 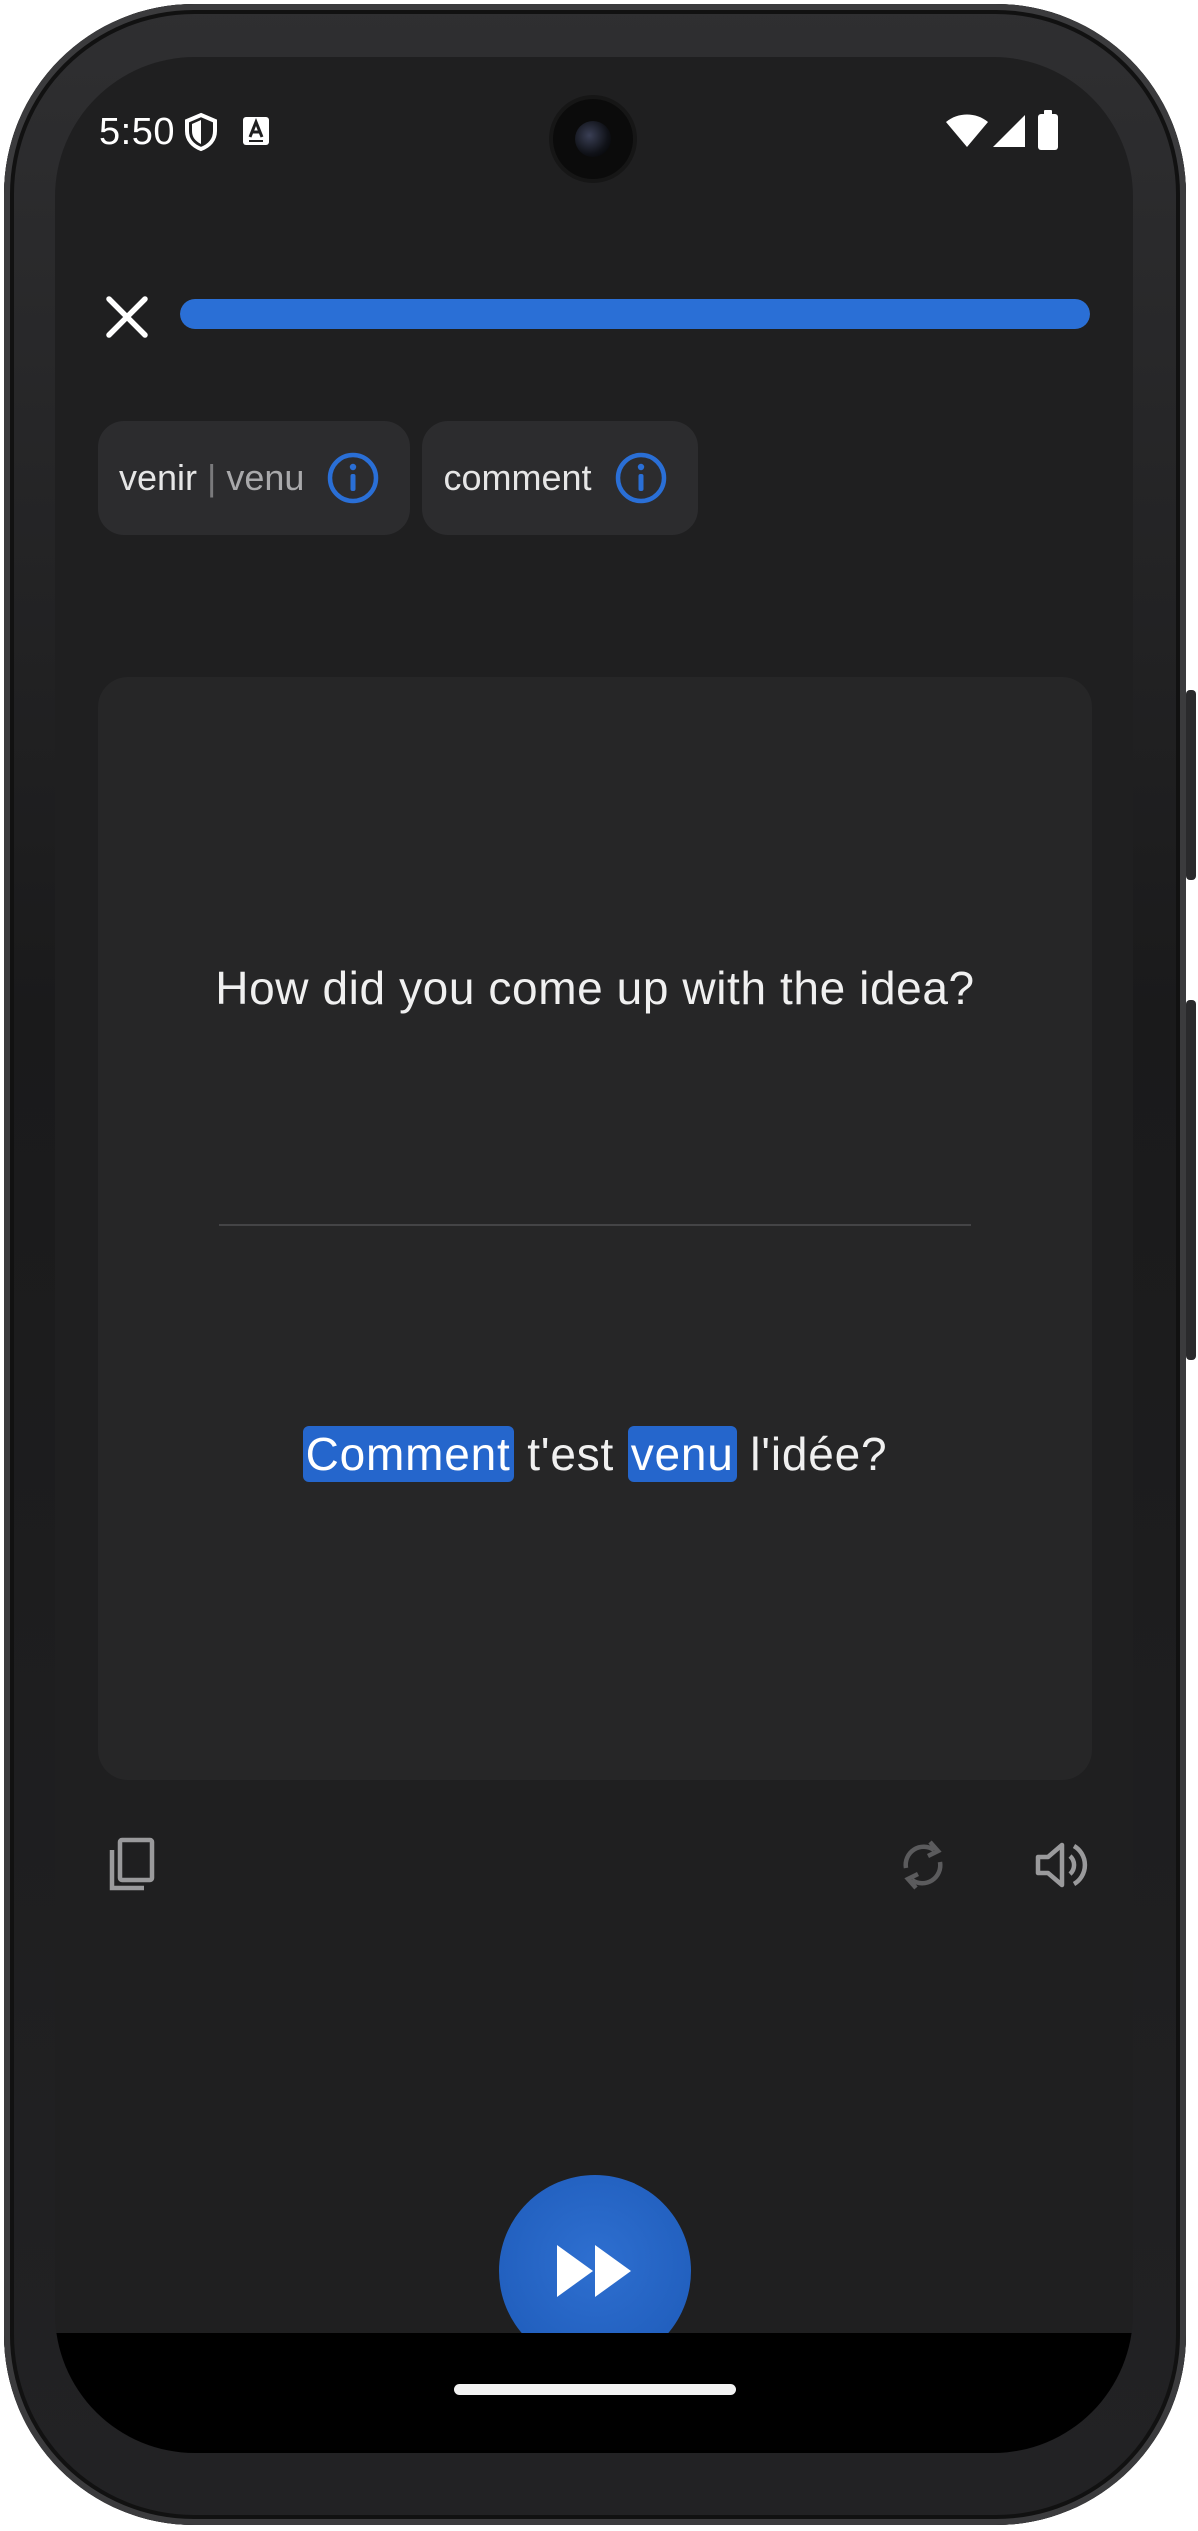 I want to click on translation-text: l'idée?, so click(x=812, y=1454).